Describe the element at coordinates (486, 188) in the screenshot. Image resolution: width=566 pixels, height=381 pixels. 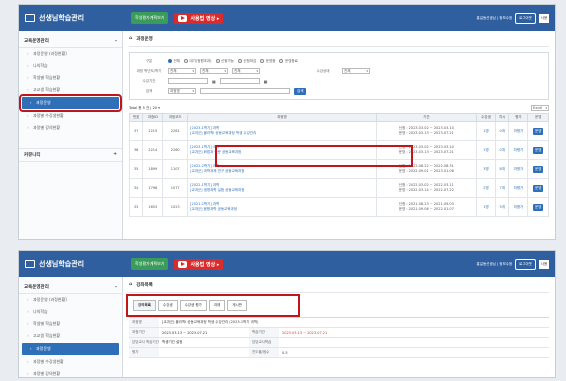
I see `cell-students: 2명` at that location.